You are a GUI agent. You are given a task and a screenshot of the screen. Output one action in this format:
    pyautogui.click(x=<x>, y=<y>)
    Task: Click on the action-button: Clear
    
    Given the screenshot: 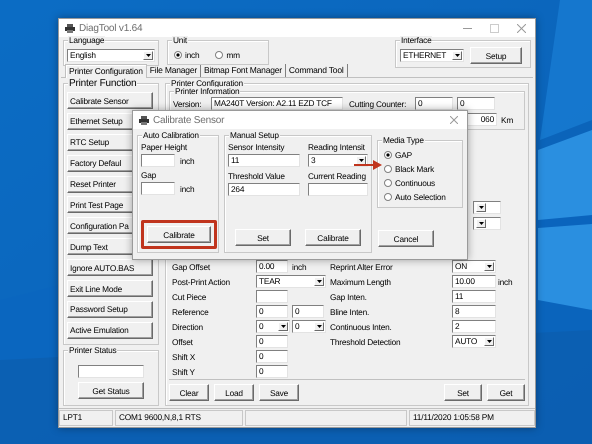 What is the action you would take?
    pyautogui.click(x=189, y=392)
    